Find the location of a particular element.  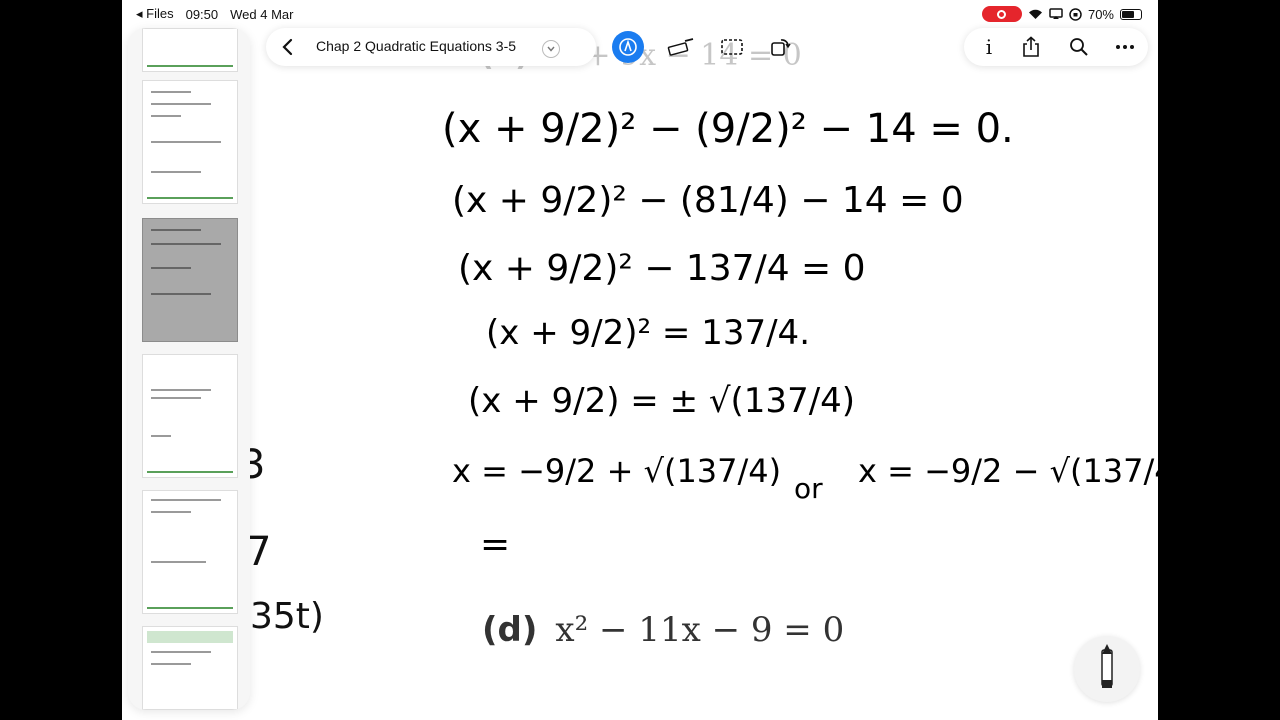

hw-line-3: (x + 9/2)² − 137/4 = 0 is located at coordinates (662, 268).